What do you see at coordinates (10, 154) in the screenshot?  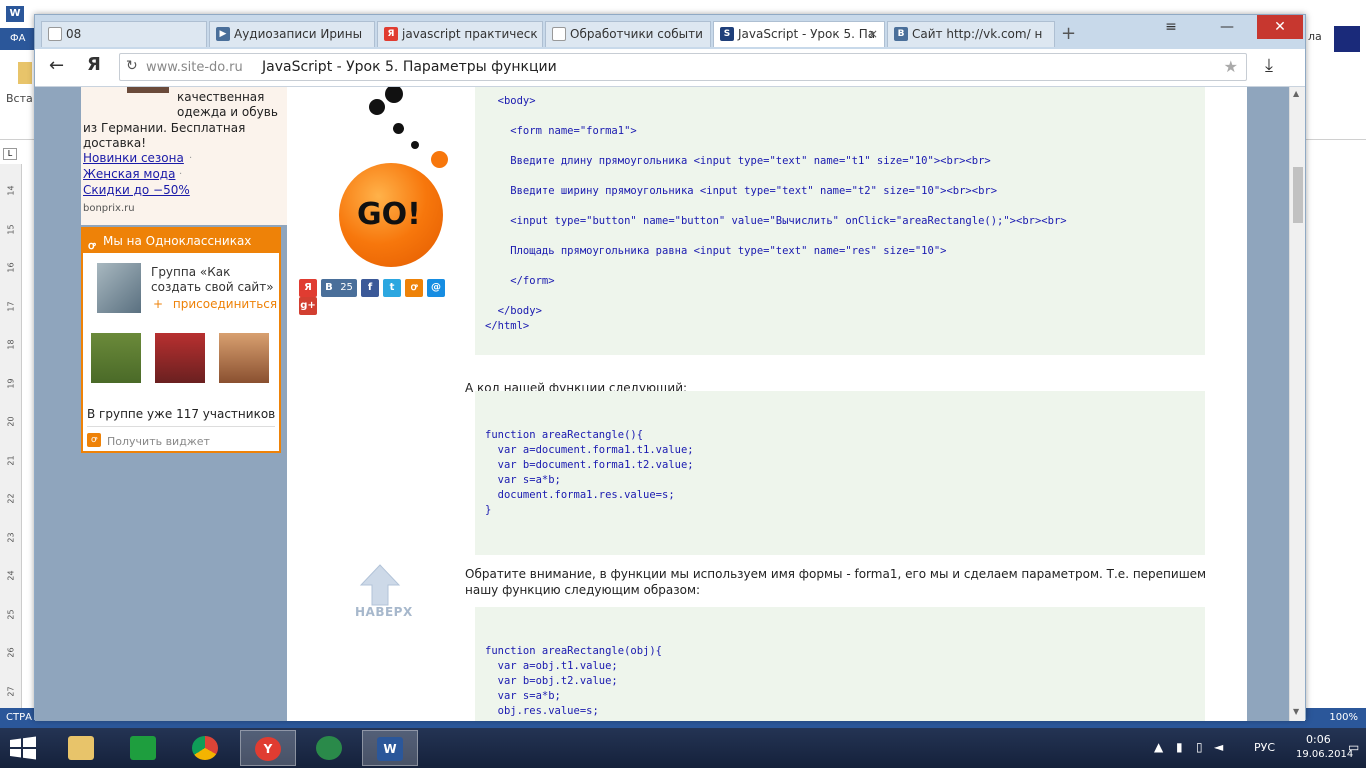 I see `tab-stop-selector: L` at bounding box center [10, 154].